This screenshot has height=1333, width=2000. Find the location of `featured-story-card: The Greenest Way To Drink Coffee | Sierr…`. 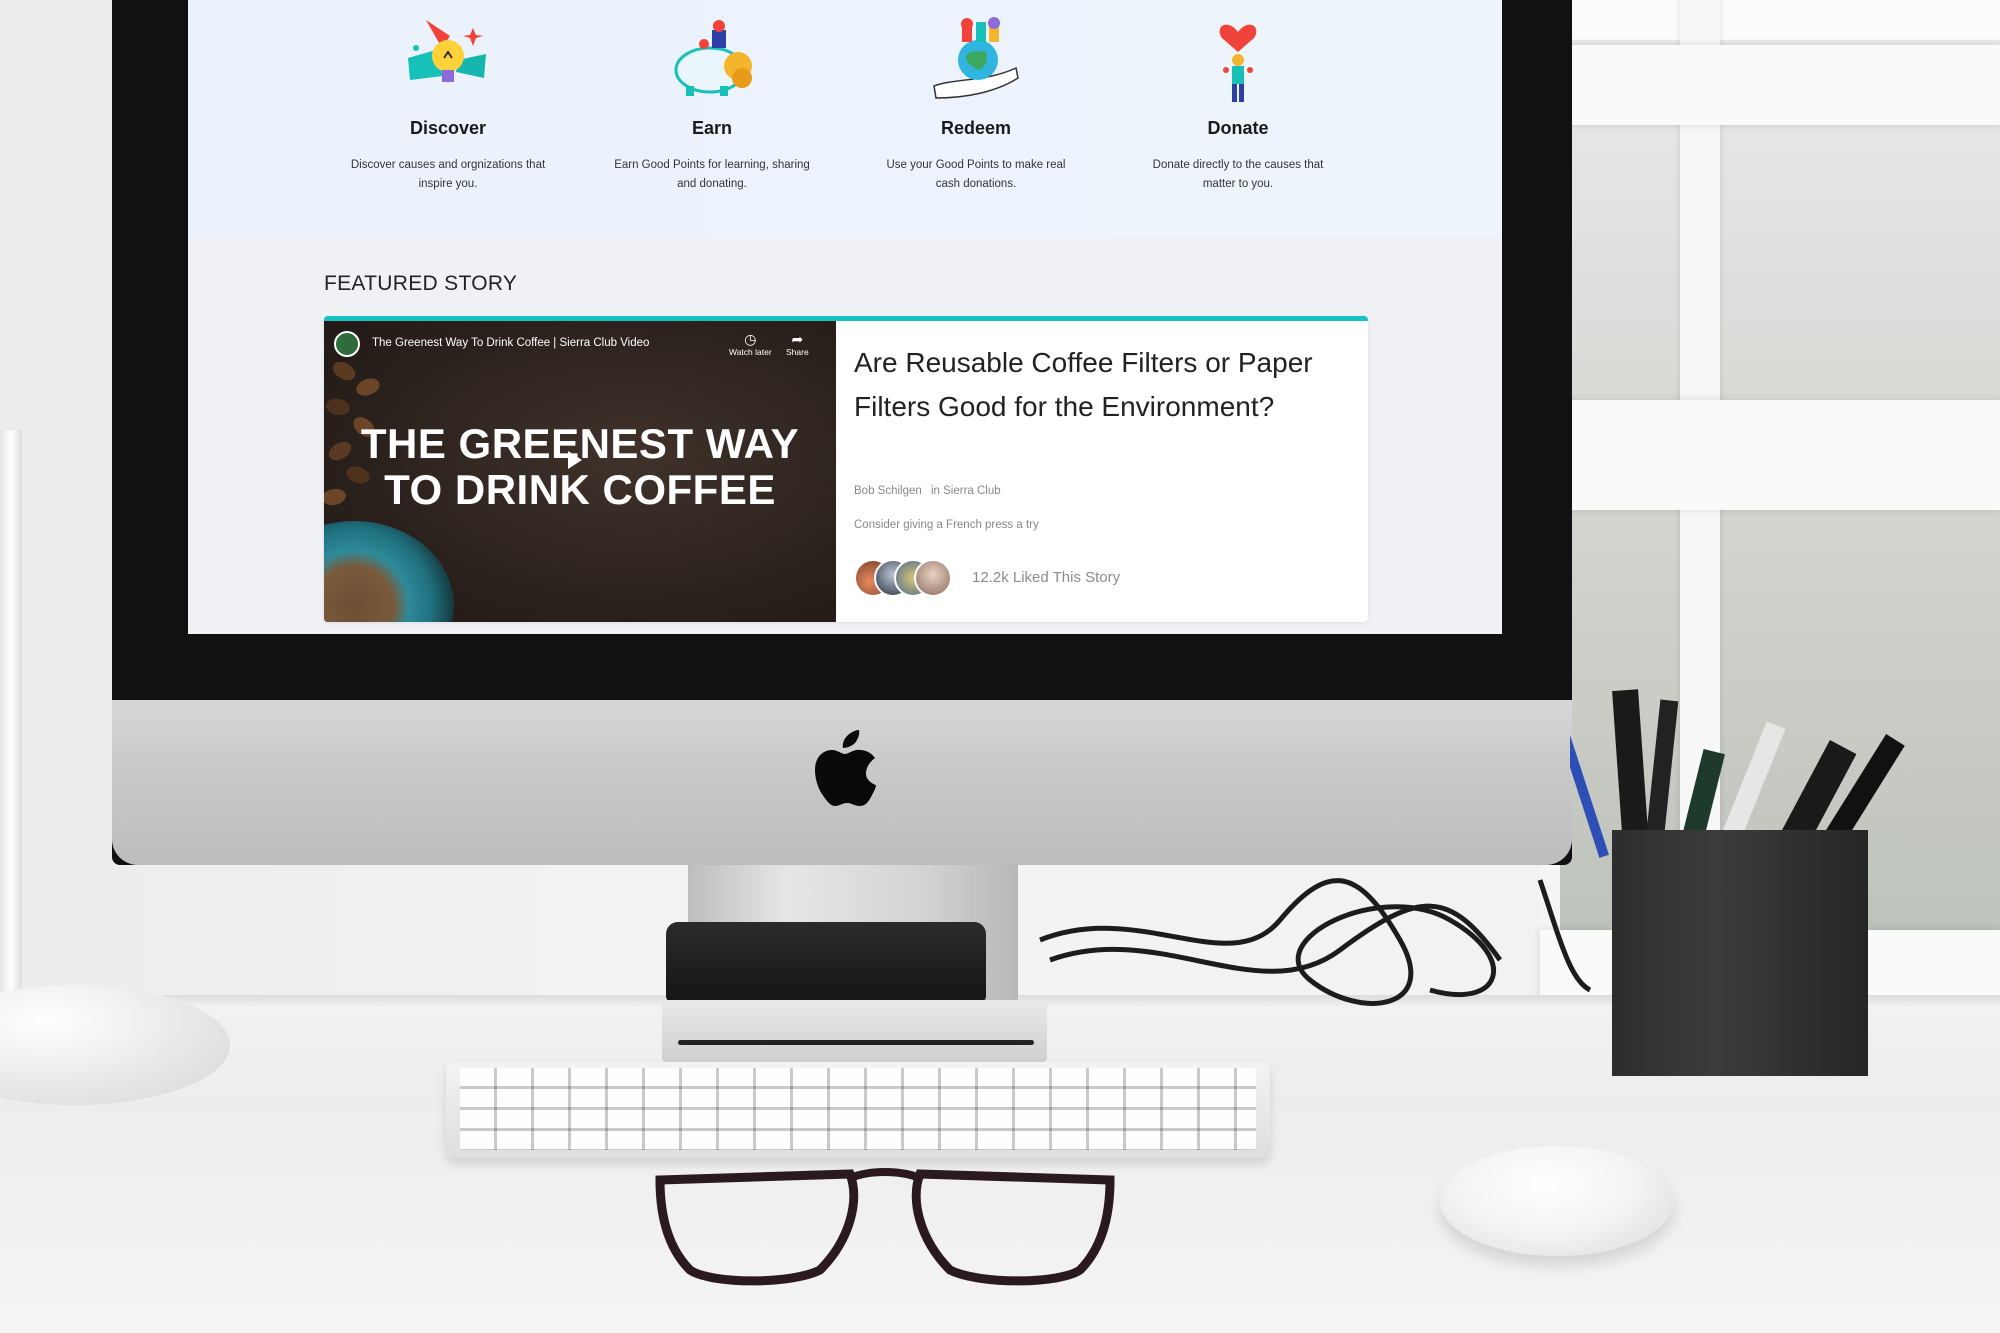

featured-story-card: The Greenest Way To Drink Coffee | Sierr… is located at coordinates (846, 469).